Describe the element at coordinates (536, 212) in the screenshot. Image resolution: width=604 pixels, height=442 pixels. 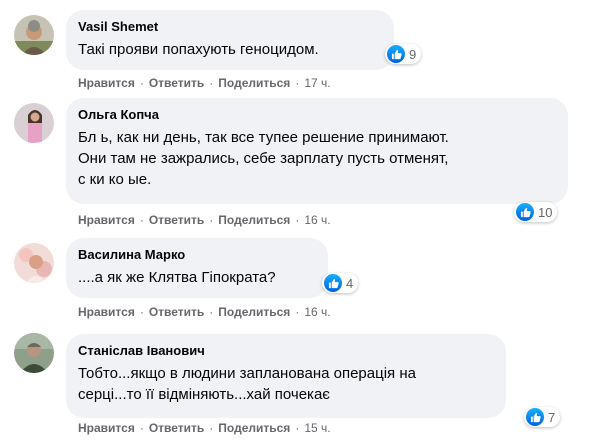
I see `reaction-badge: 10` at that location.